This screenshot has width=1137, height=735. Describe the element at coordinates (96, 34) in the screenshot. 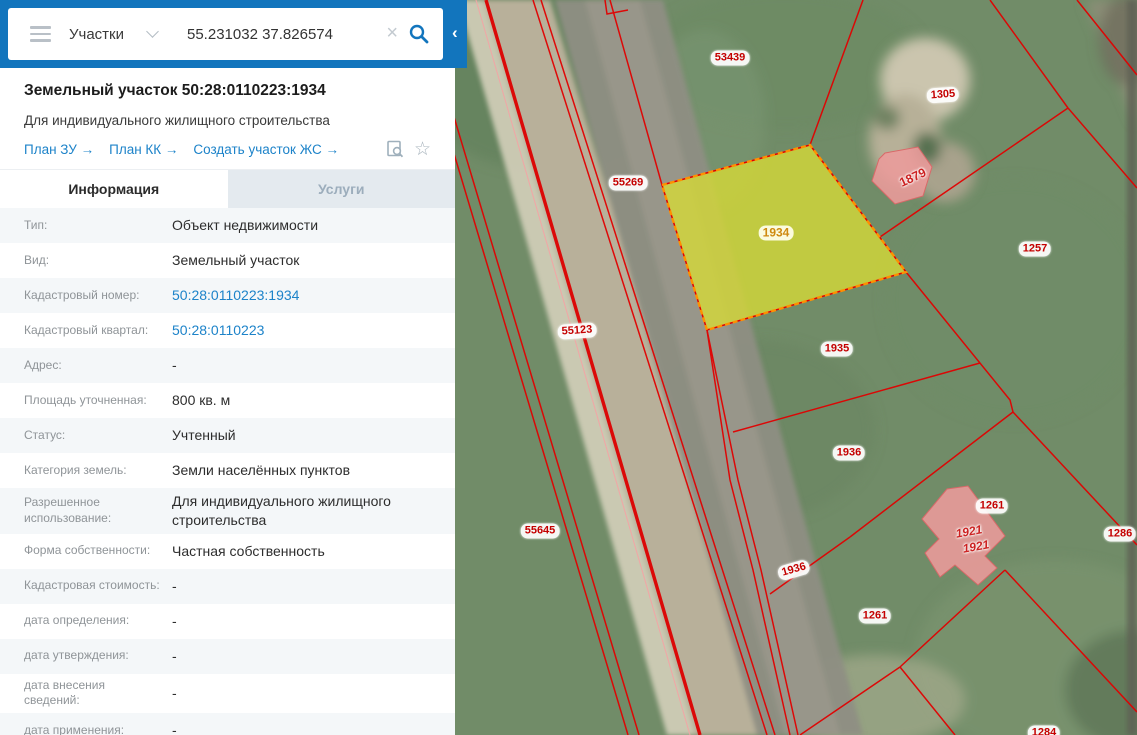

I see `search-category-select: Участки` at that location.